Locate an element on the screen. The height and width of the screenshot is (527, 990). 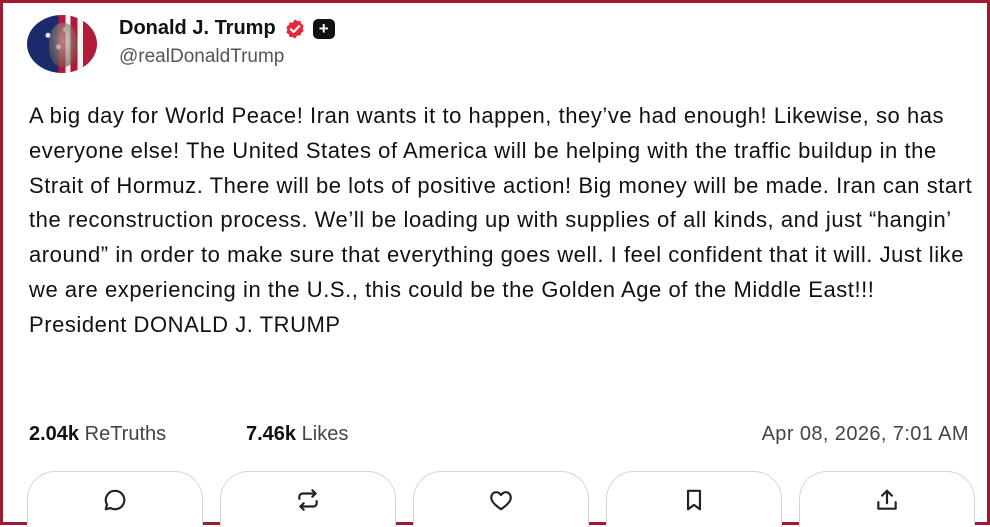
avatar is located at coordinates (62, 44).